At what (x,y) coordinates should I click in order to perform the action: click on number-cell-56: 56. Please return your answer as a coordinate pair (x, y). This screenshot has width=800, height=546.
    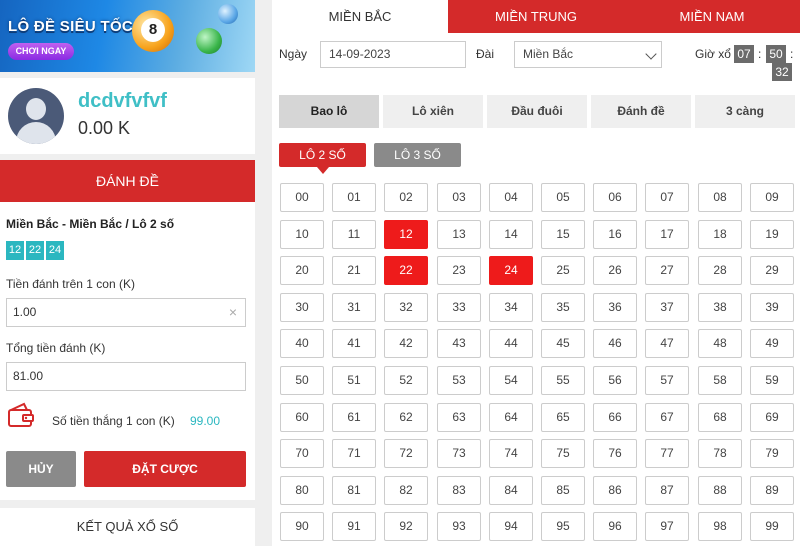
    Looking at the image, I should click on (615, 380).